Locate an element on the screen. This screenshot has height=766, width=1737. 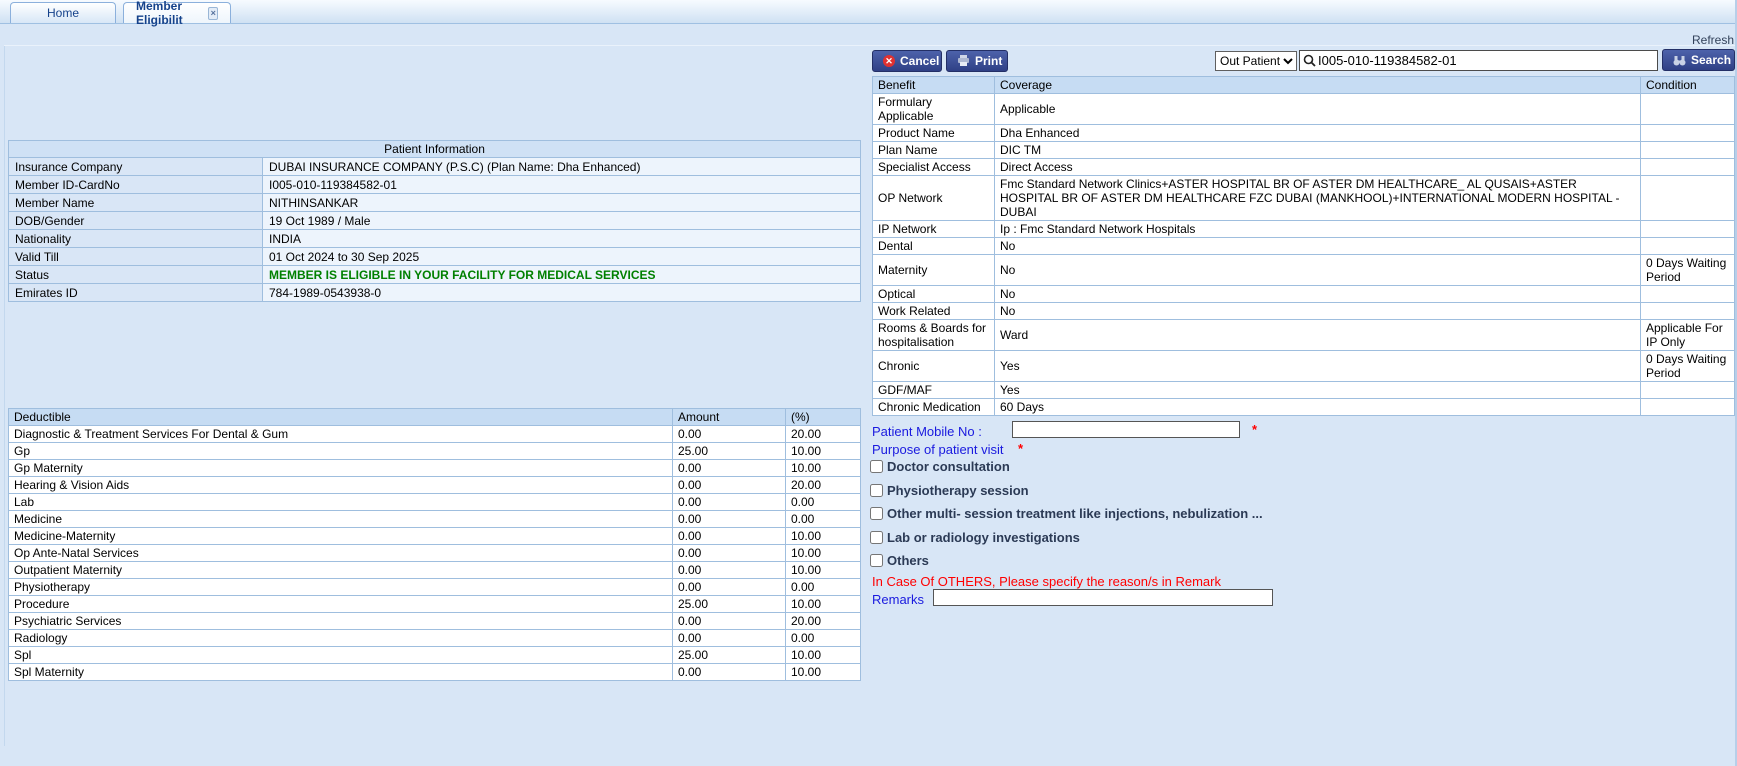
cancel-icon: ✕ is located at coordinates (889, 61).